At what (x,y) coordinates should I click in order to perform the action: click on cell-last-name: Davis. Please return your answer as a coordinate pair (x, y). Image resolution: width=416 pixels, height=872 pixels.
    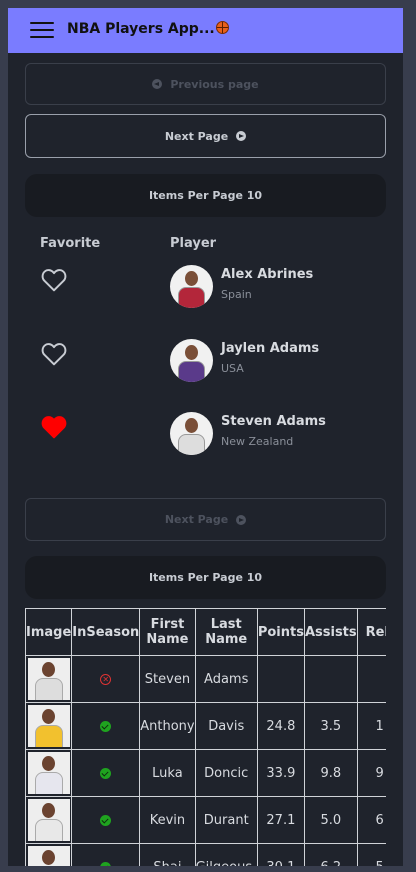
    Looking at the image, I should click on (226, 726).